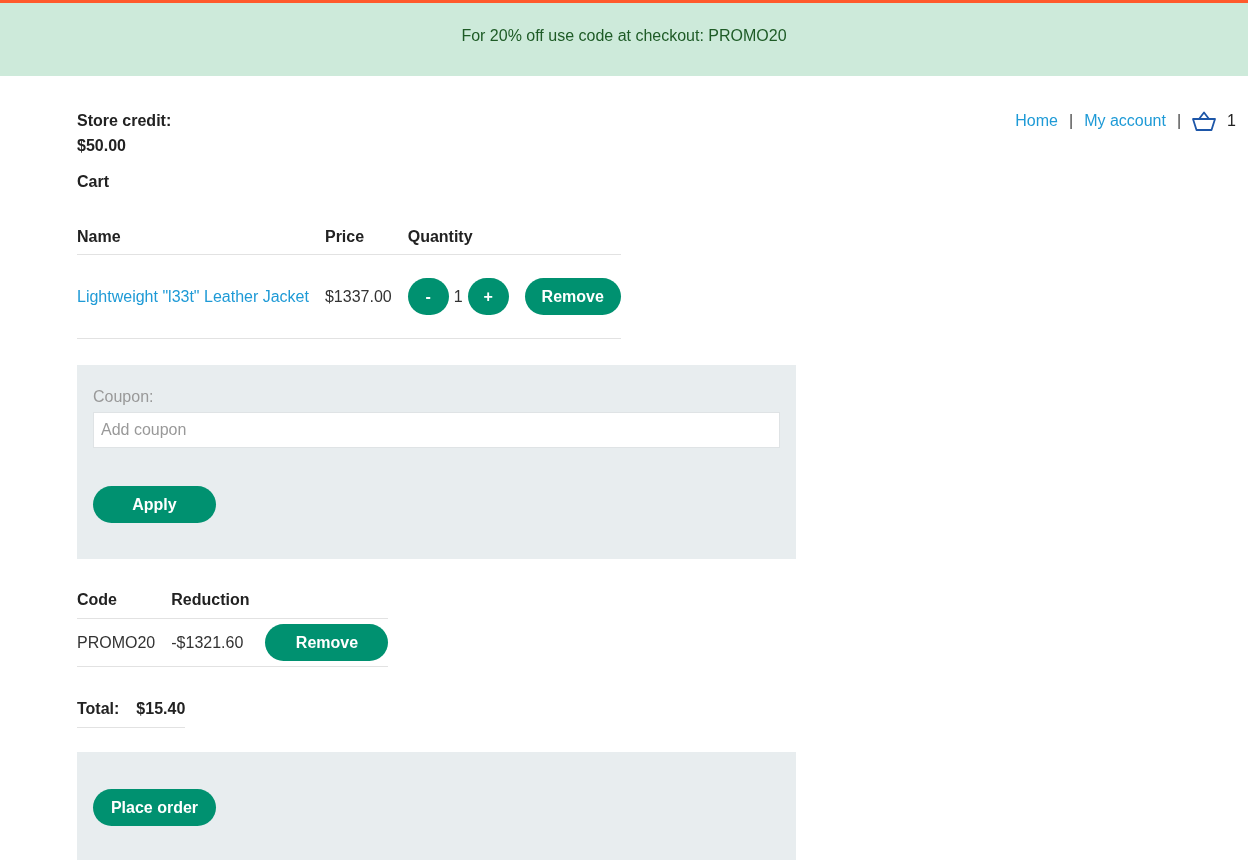  Describe the element at coordinates (154, 504) in the screenshot. I see `apply-button: Apply` at that location.